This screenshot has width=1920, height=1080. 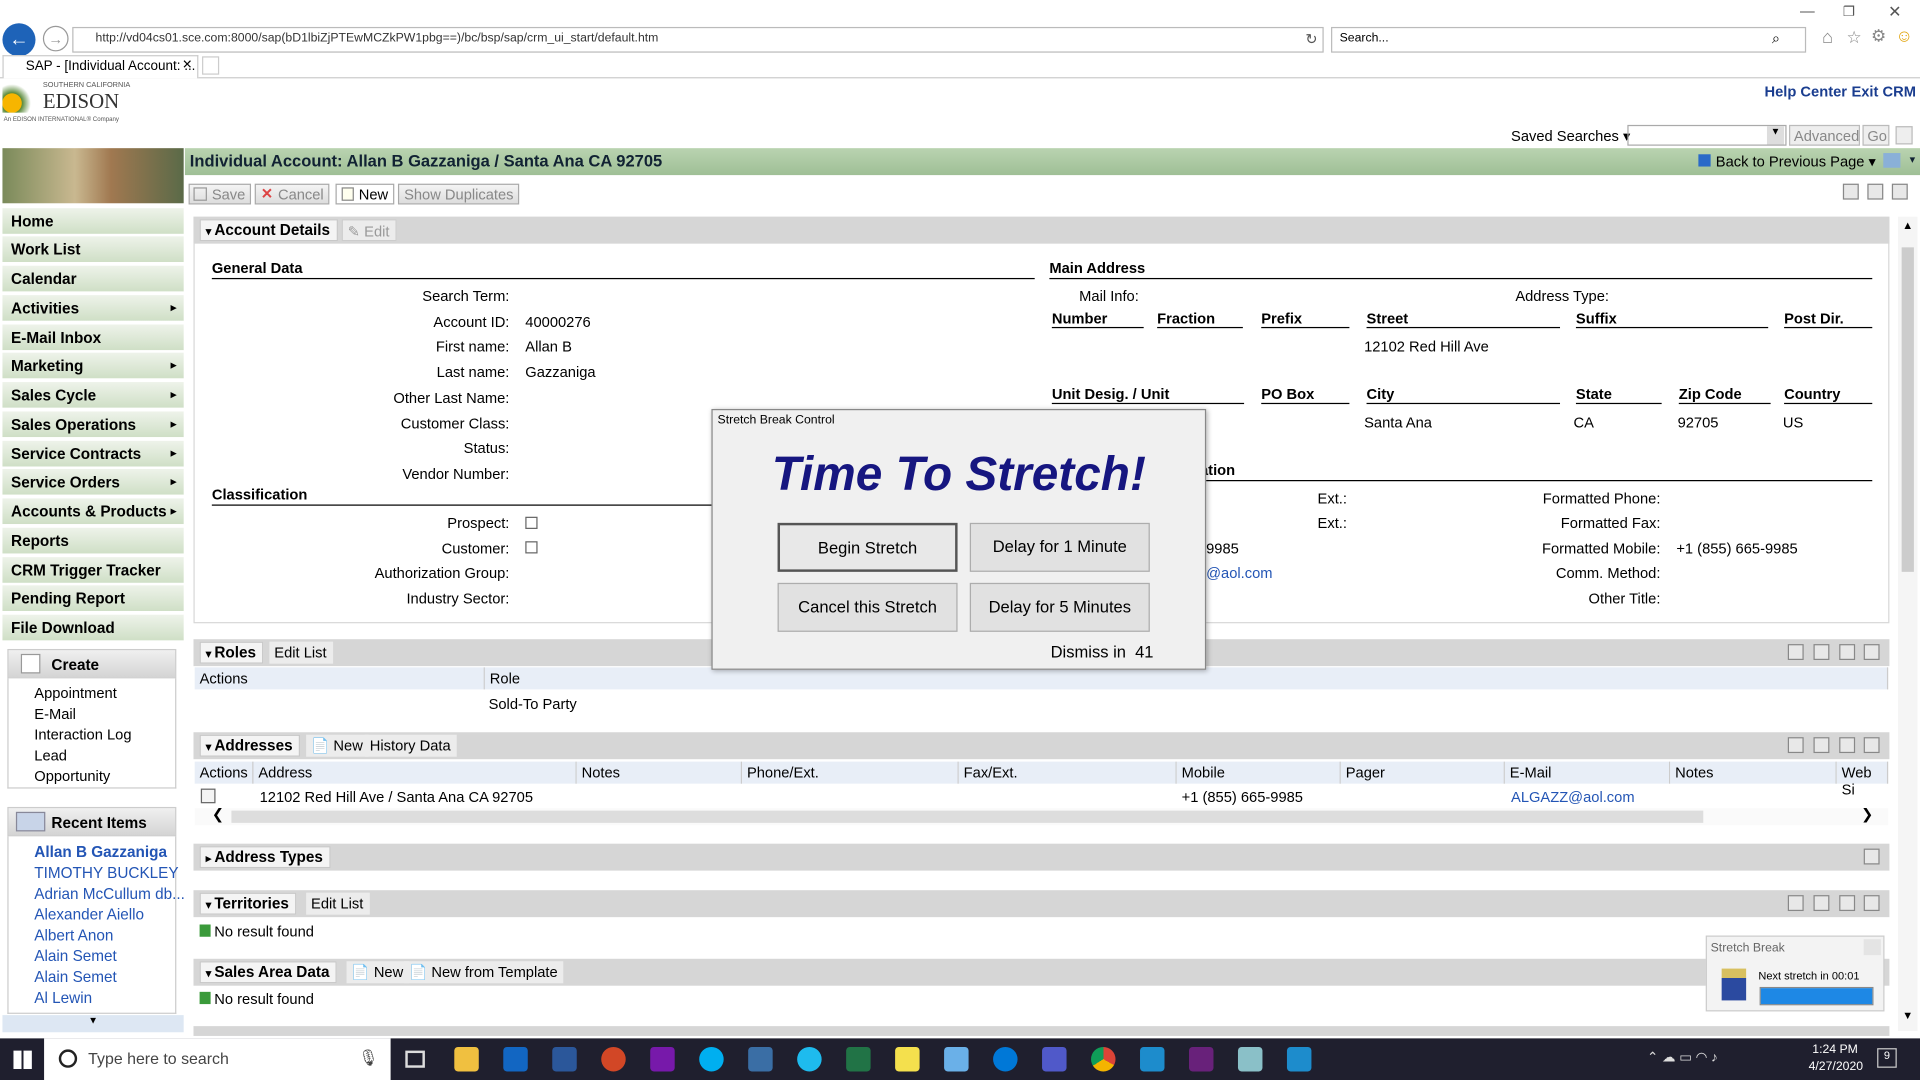 I want to click on trash-icon, so click(x=1904, y=135).